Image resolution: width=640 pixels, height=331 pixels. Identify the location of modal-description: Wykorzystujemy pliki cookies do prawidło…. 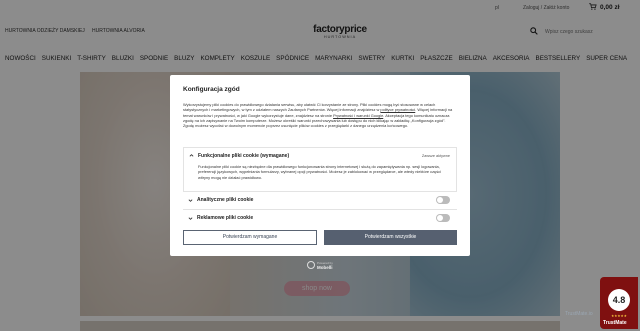
(320, 115).